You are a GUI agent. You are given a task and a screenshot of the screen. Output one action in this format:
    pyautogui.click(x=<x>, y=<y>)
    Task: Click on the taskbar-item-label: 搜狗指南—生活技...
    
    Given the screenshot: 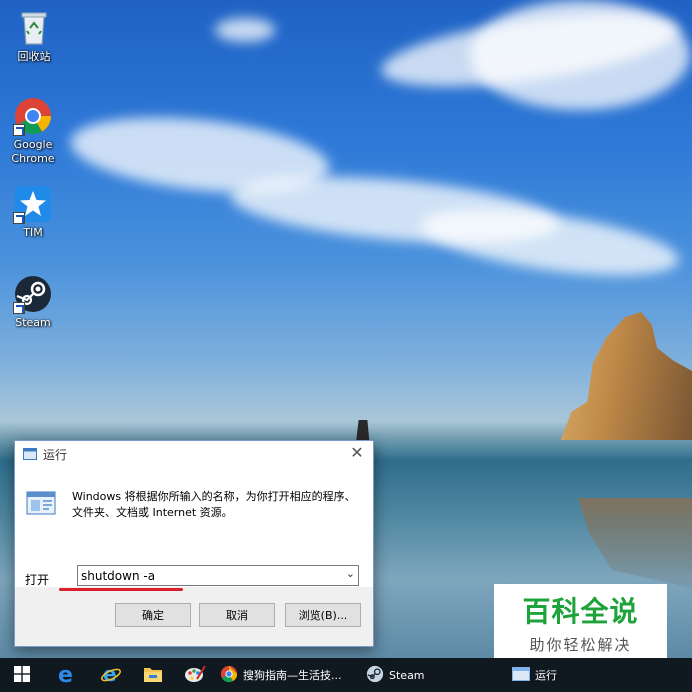 What is the action you would take?
    pyautogui.click(x=292, y=675)
    